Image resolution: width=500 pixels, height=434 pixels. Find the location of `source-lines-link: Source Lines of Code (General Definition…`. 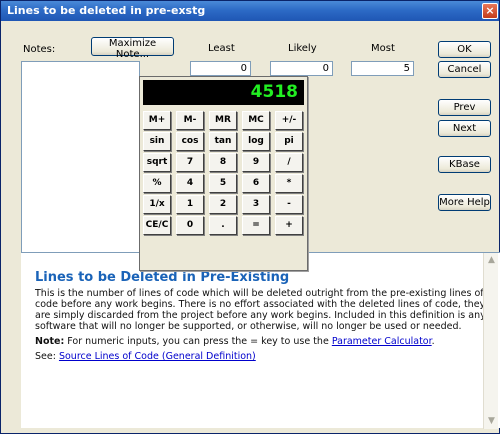

source-lines-link: Source Lines of Code (General Definition… is located at coordinates (157, 356).